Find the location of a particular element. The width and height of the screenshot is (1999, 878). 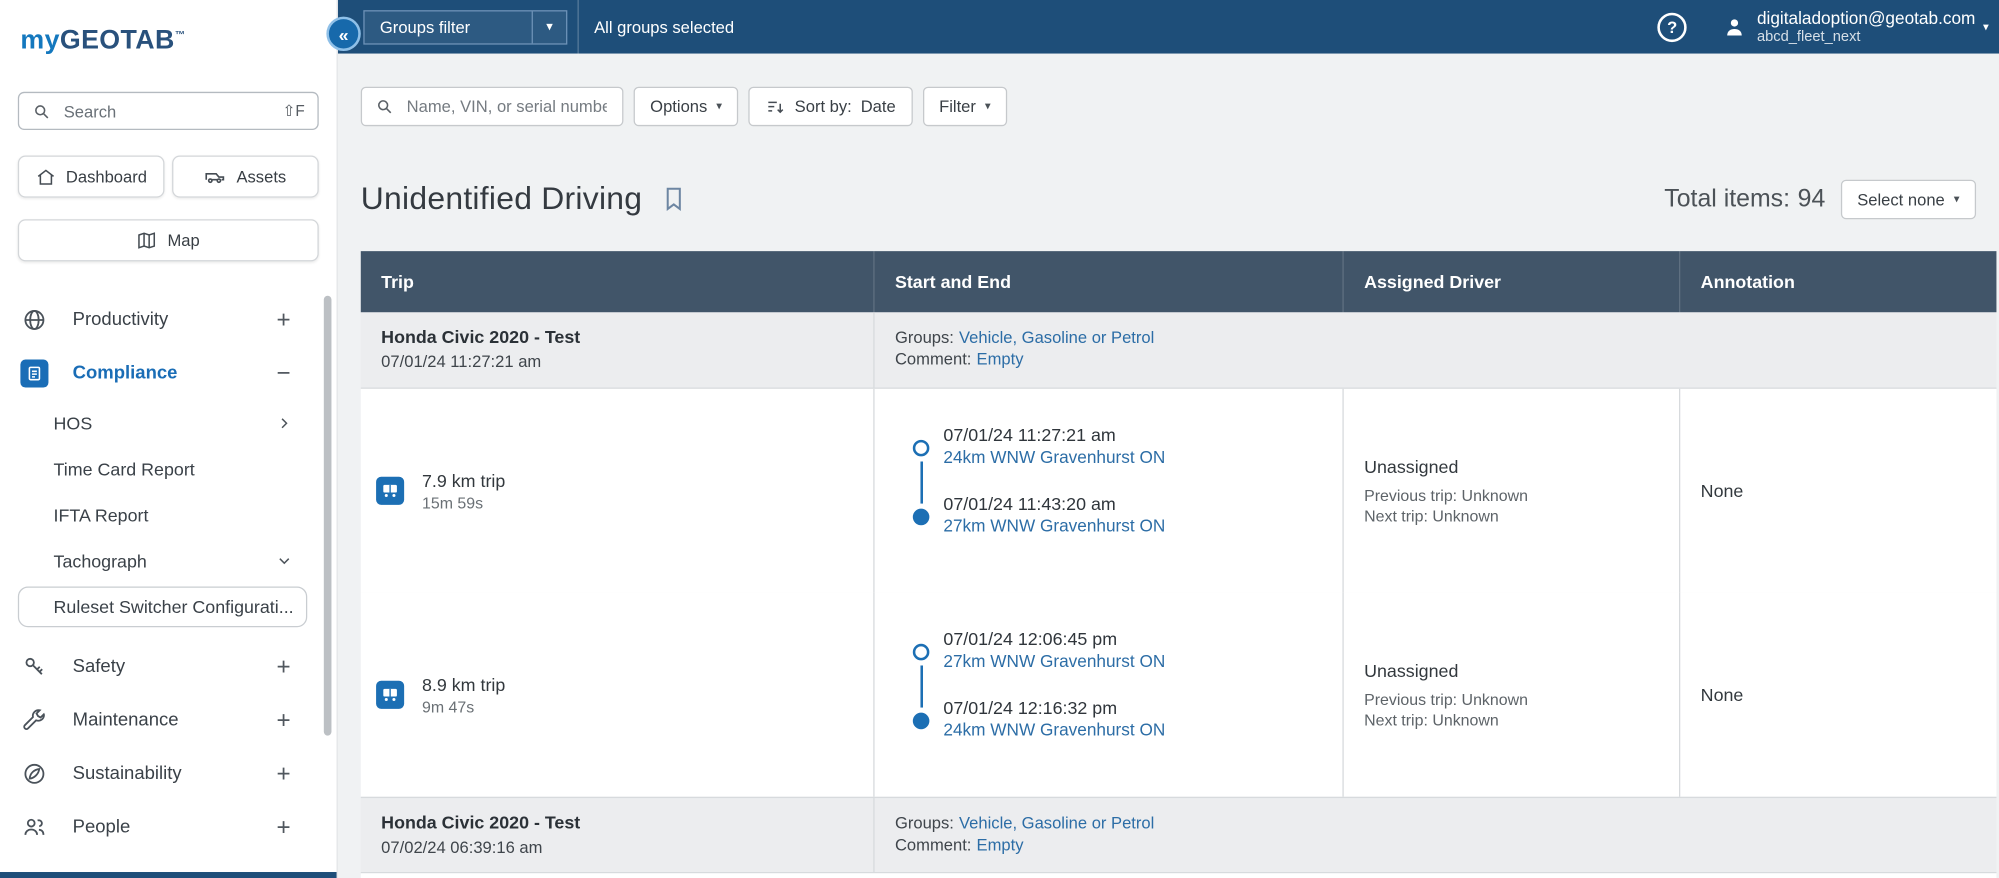

sidebar-item-time-card-report: Time Card Report is located at coordinates (168, 469).